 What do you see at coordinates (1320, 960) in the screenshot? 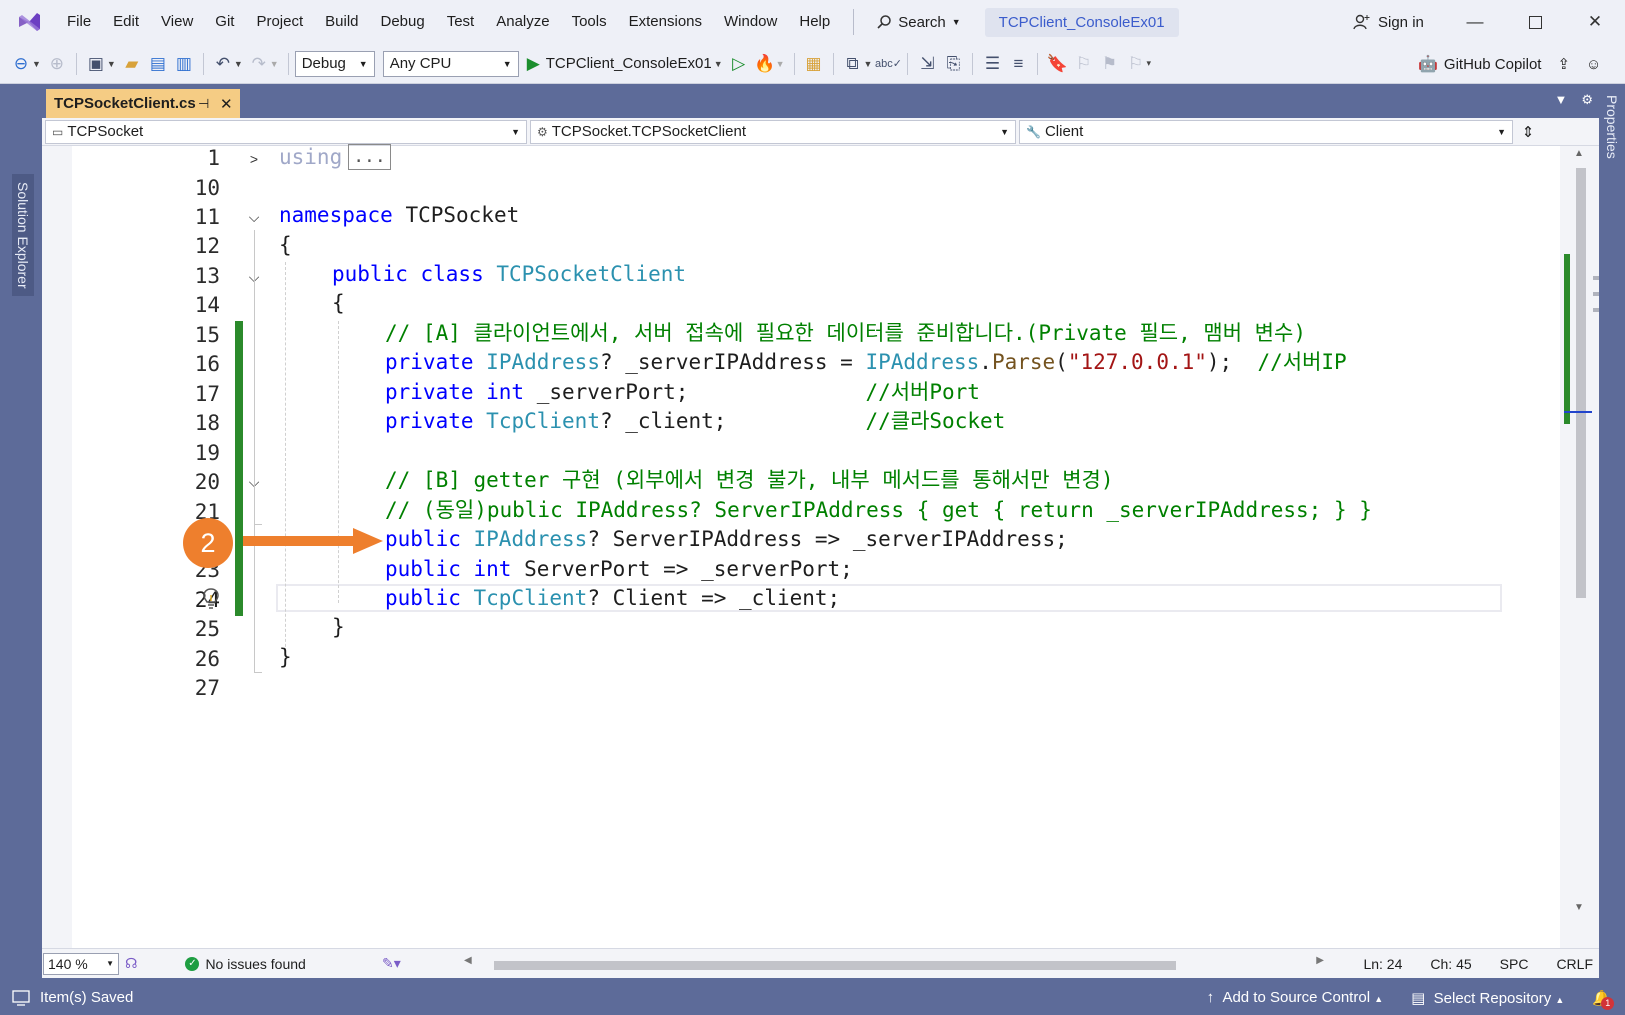
I see `scroll-right-icon: ▶` at bounding box center [1320, 960].